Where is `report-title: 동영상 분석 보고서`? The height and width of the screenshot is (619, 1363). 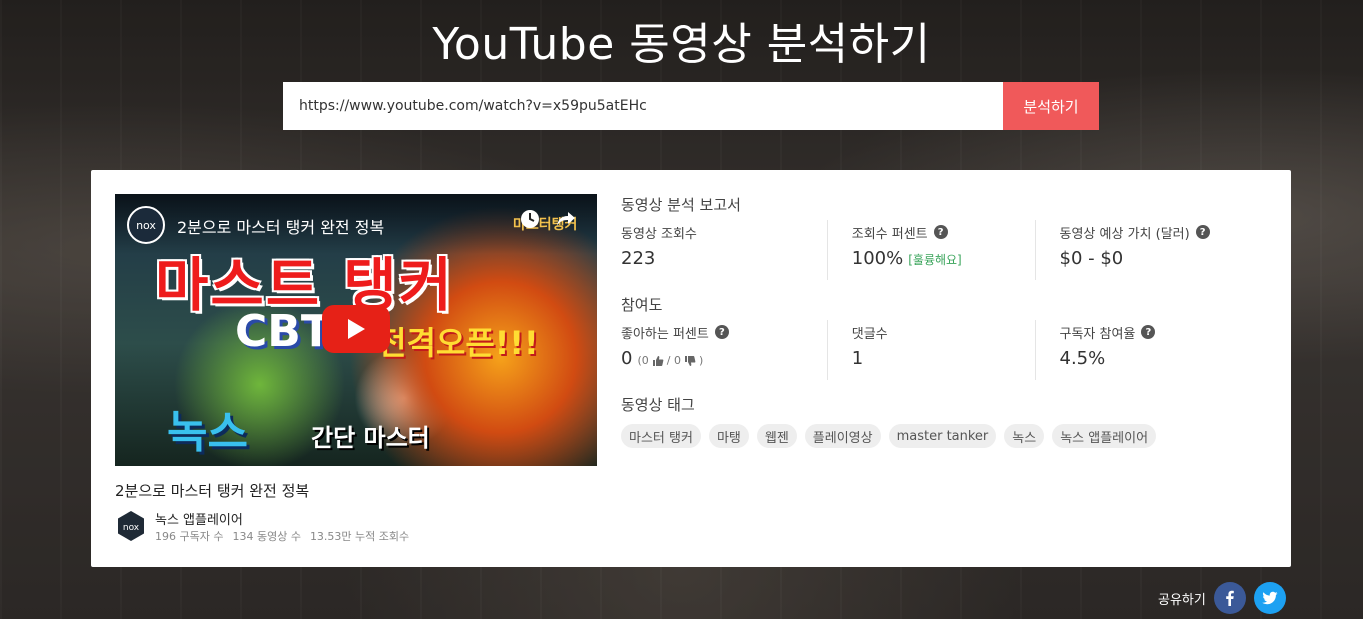 report-title: 동영상 분석 보고서 is located at coordinates (681, 205).